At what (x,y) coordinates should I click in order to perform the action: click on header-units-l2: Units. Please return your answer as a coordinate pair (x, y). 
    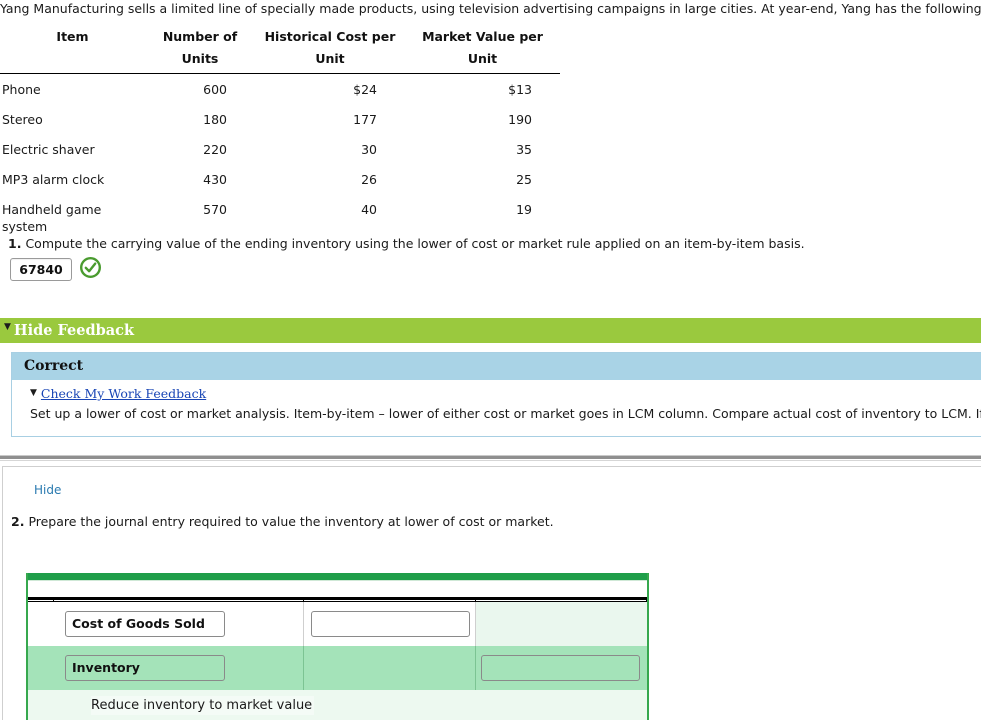
    Looking at the image, I should click on (200, 58).